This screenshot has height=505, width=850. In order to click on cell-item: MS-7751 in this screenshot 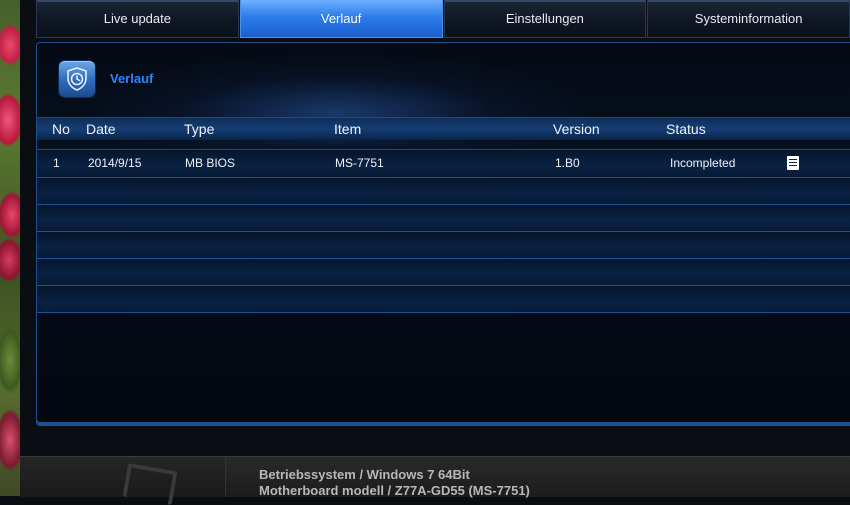, I will do `click(359, 163)`.